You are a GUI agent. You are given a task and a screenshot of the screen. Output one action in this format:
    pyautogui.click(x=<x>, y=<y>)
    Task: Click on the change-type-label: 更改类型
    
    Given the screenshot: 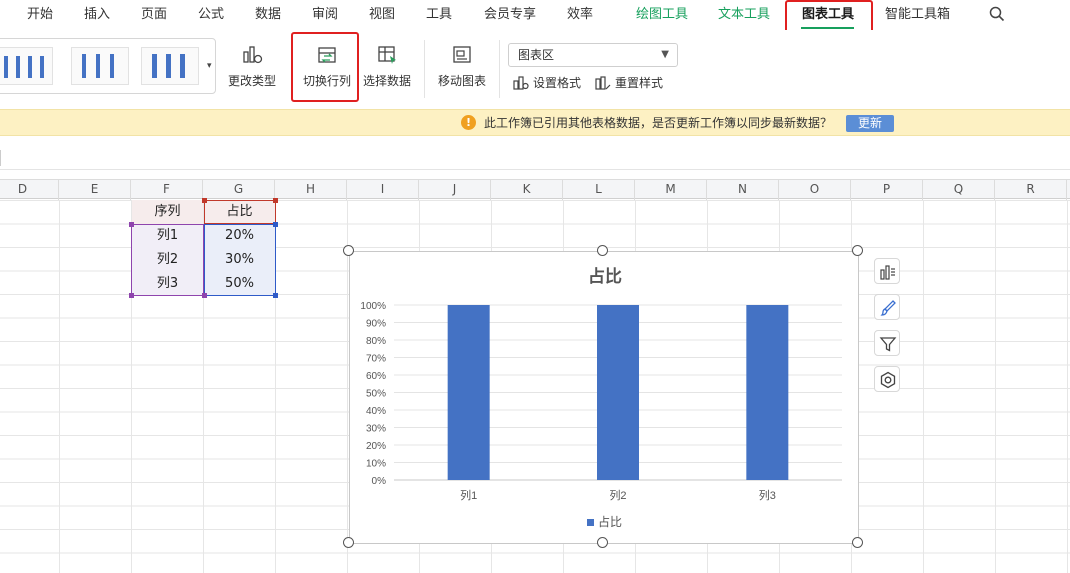 What is the action you would take?
    pyautogui.click(x=252, y=81)
    